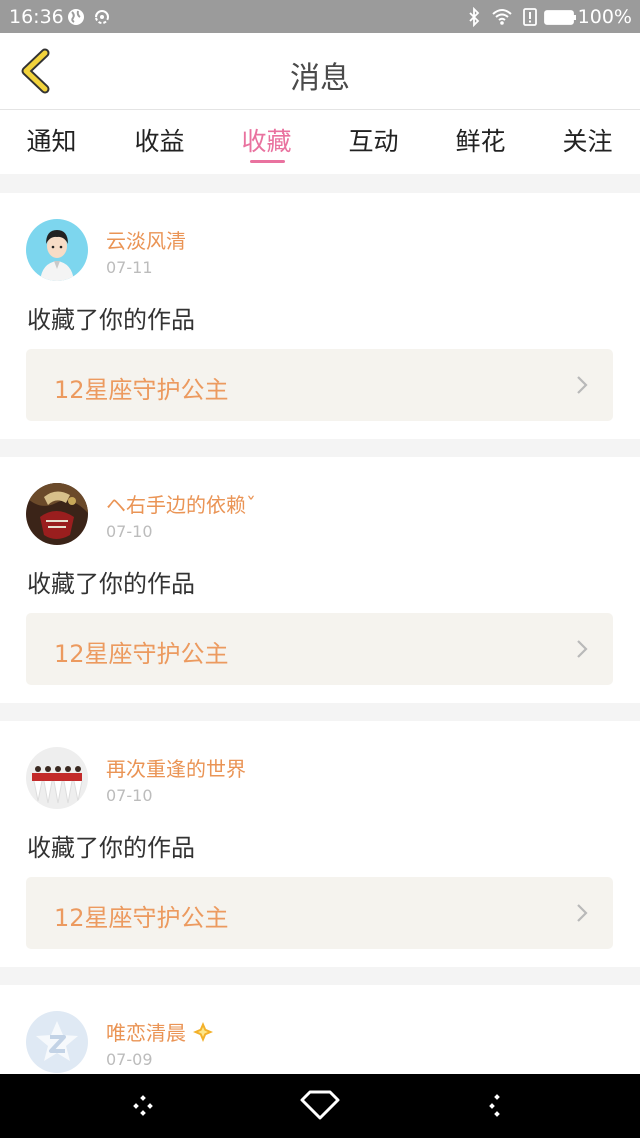 Image resolution: width=640 pixels, height=1138 pixels. I want to click on tab-flowers: 鲜花, so click(480, 140).